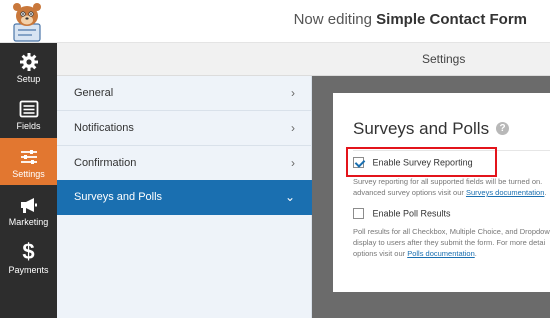 This screenshot has width=550, height=318. I want to click on nav-item-marketing: Marketing, so click(28, 209).